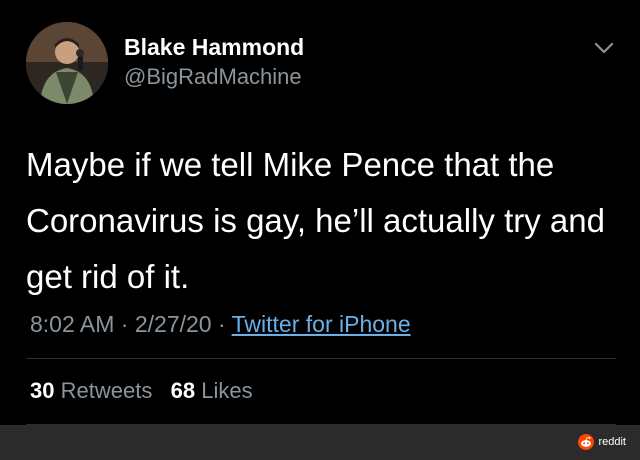  Describe the element at coordinates (72, 324) in the screenshot. I see `tweet-time: 8:02 AM` at that location.